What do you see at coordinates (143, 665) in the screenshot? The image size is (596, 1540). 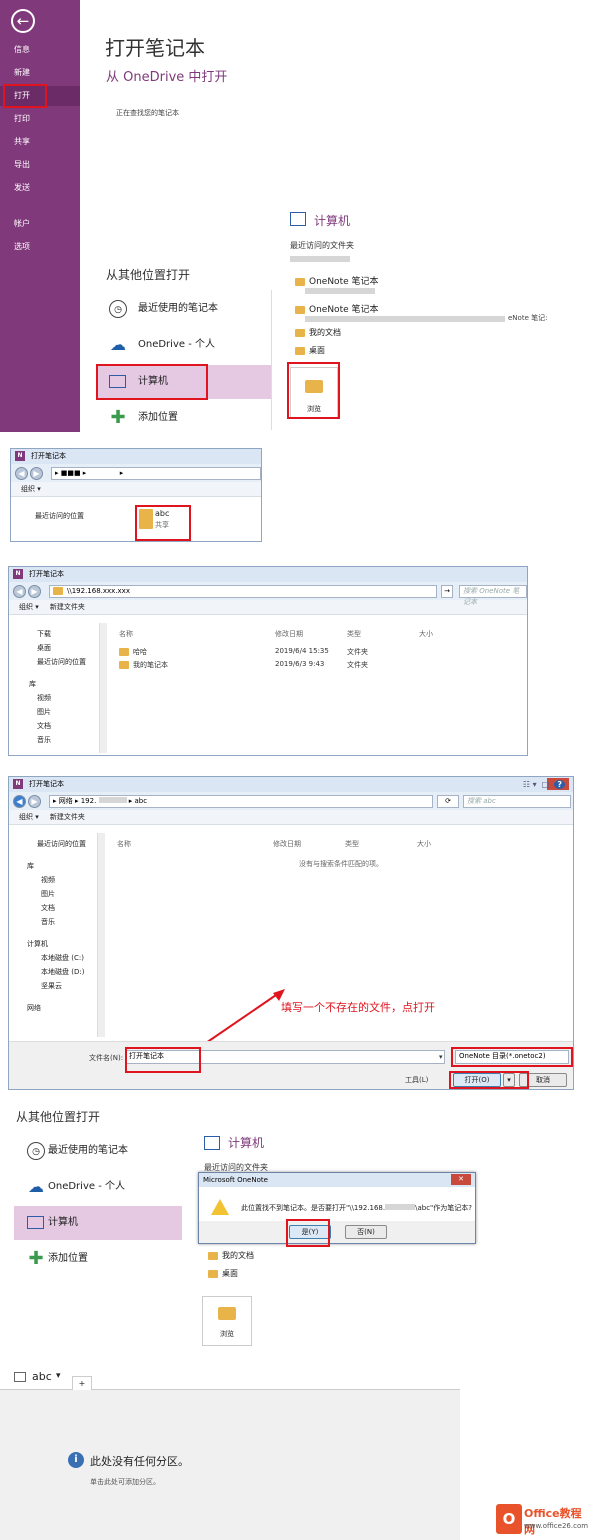 I see `table-row: 我的笔记本` at bounding box center [143, 665].